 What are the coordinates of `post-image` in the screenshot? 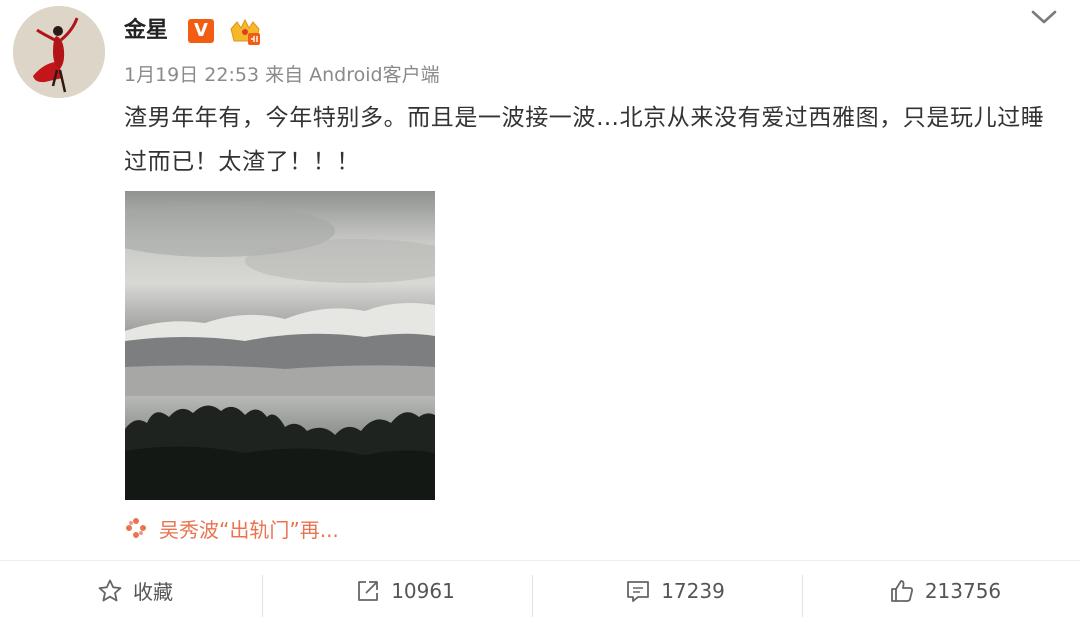 It's located at (280, 345).